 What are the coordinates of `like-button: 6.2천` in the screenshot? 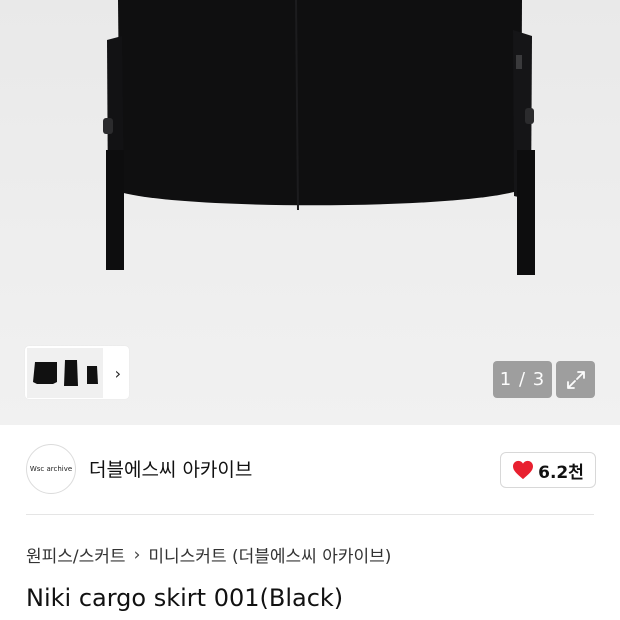 It's located at (548, 470).